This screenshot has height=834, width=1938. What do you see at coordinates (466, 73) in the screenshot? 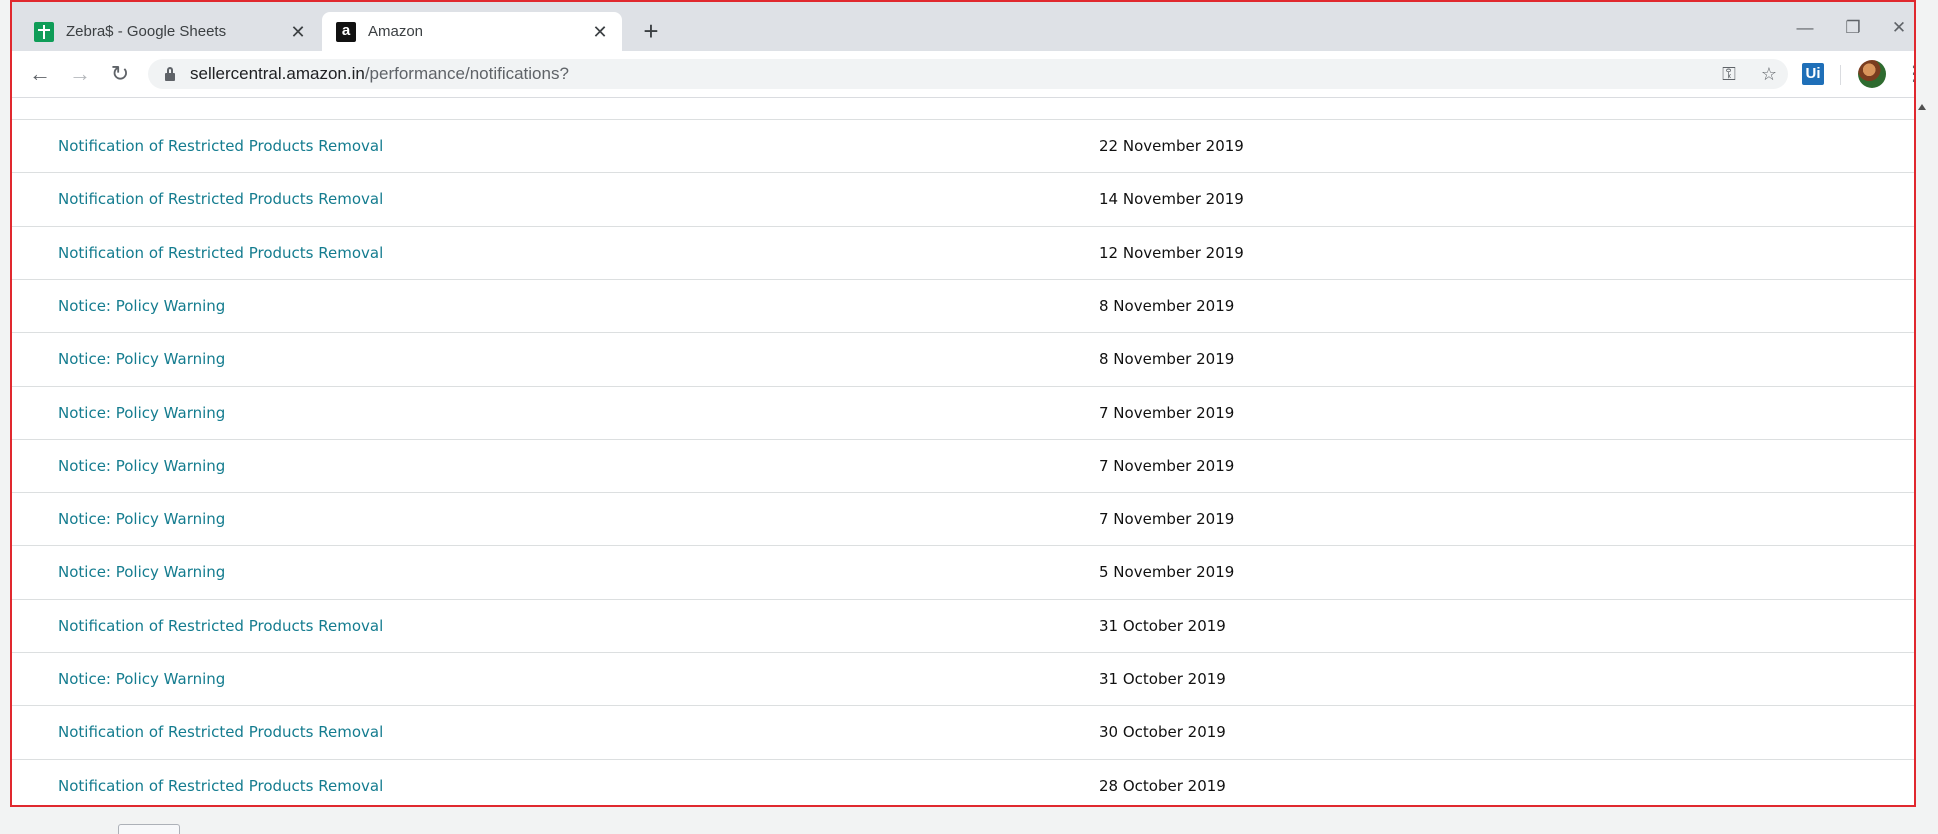
I see `url-path: /performance/notifications?` at bounding box center [466, 73].